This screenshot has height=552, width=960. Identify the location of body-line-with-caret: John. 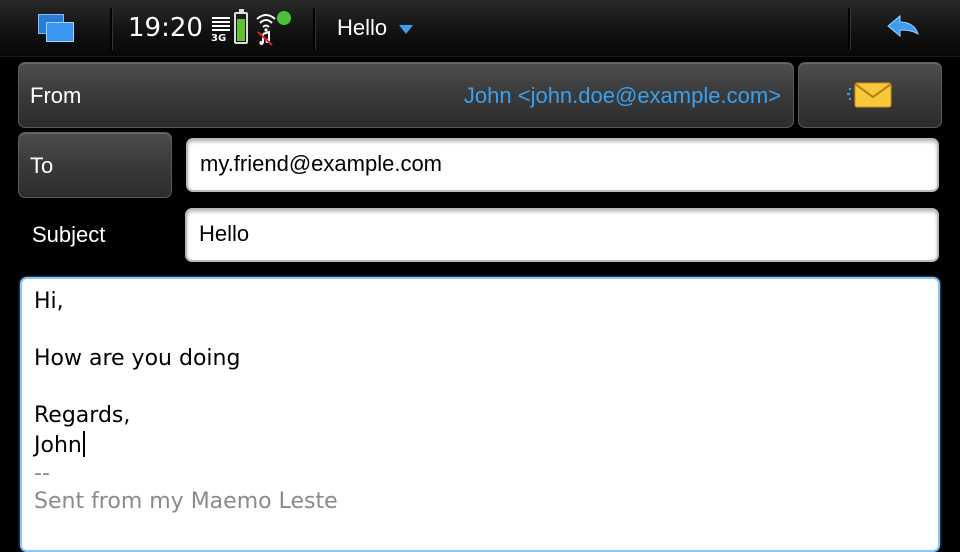
(480, 445).